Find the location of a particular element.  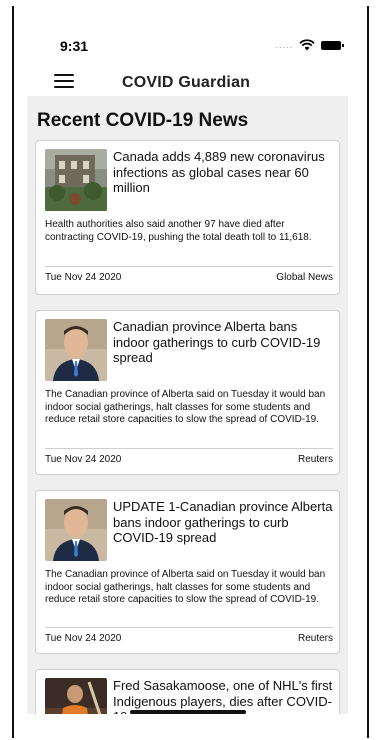

app-bar: COVID Guardian is located at coordinates (190, 82).